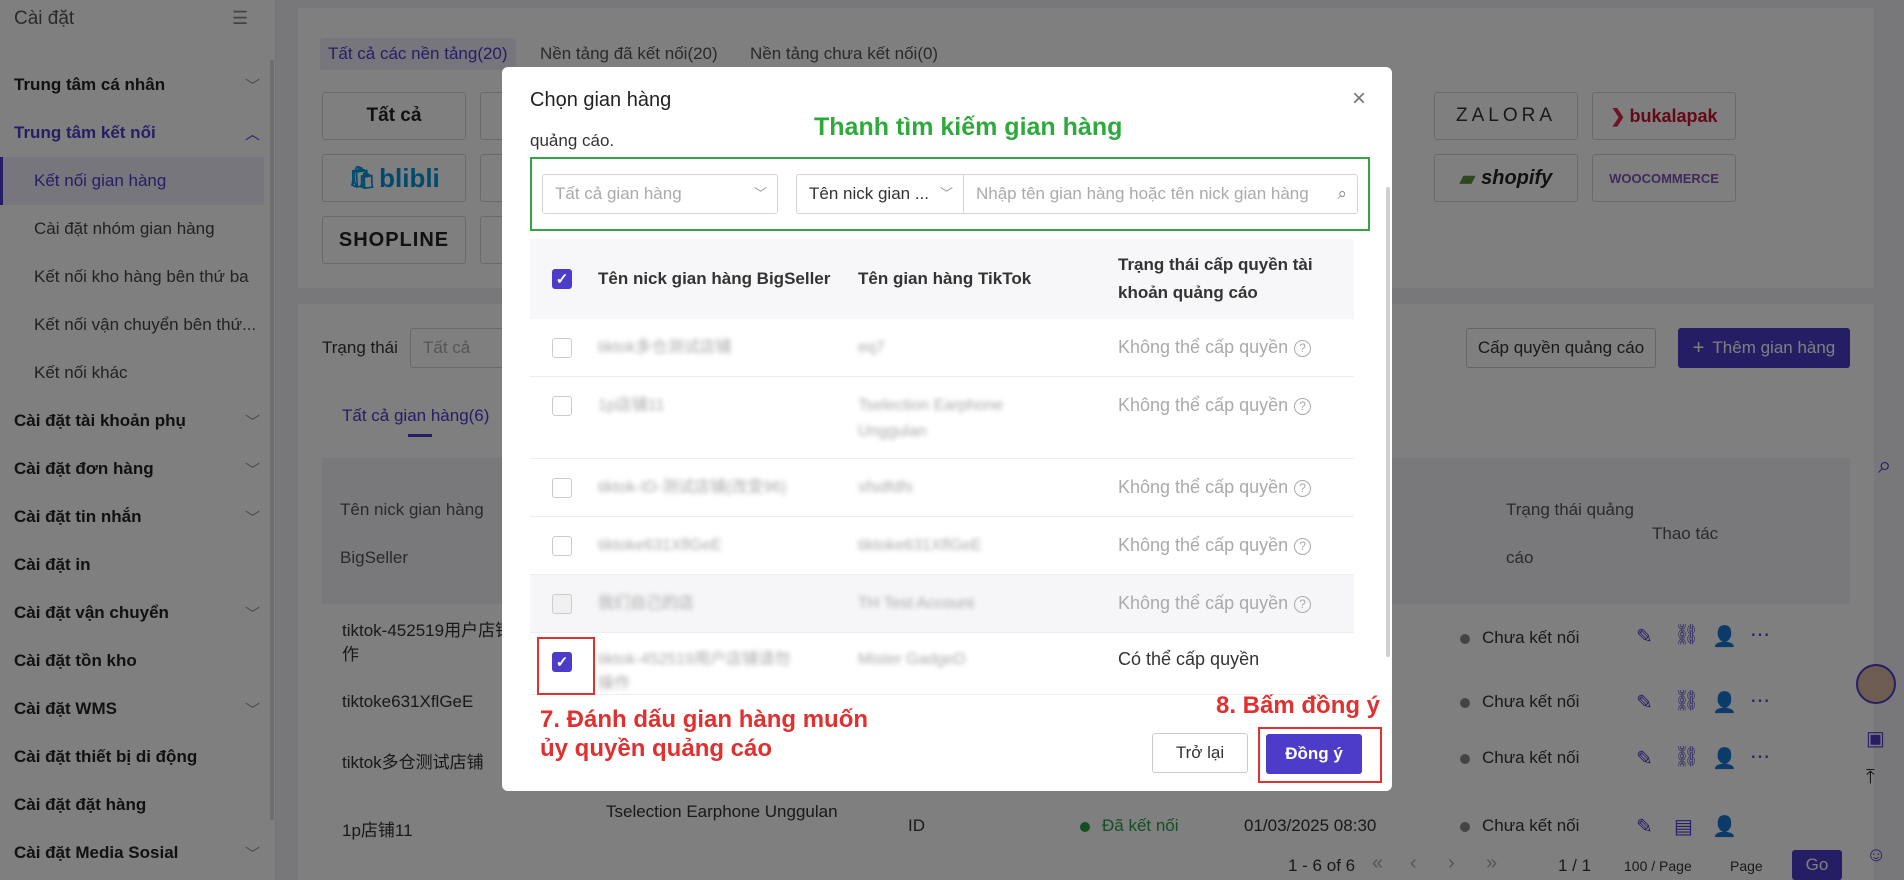  I want to click on store-select: Tất cả gian hàng ﹀, so click(660, 194).